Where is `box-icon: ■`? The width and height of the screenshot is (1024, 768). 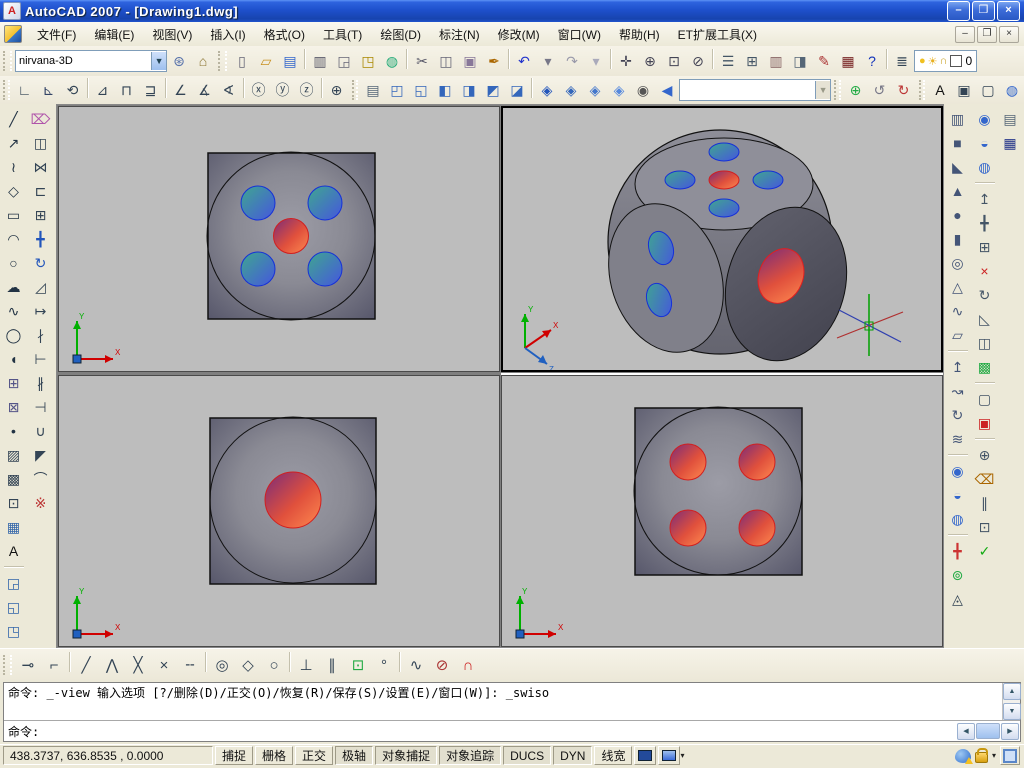 box-icon: ■ is located at coordinates (958, 143).